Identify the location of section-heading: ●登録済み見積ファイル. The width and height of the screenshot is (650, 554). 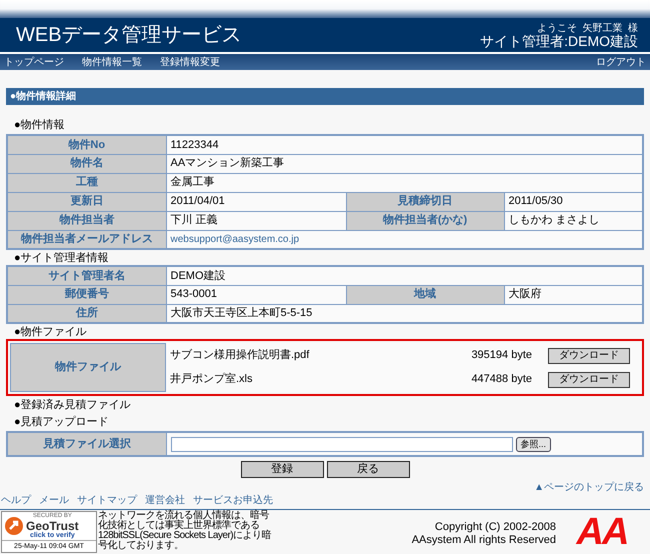
(72, 405).